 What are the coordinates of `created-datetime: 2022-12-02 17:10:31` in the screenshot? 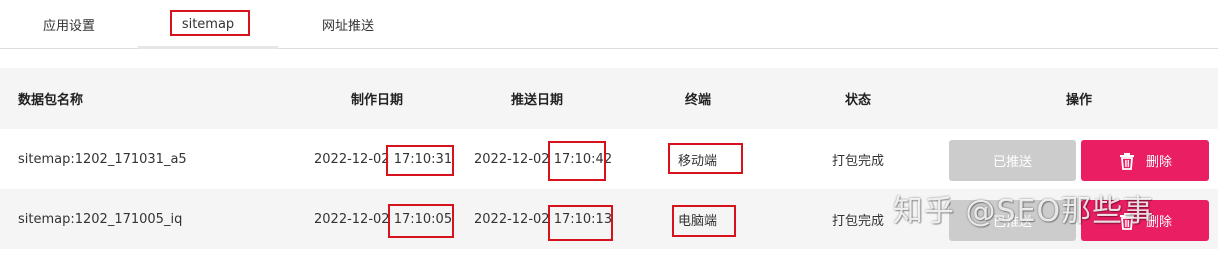 It's located at (383, 159).